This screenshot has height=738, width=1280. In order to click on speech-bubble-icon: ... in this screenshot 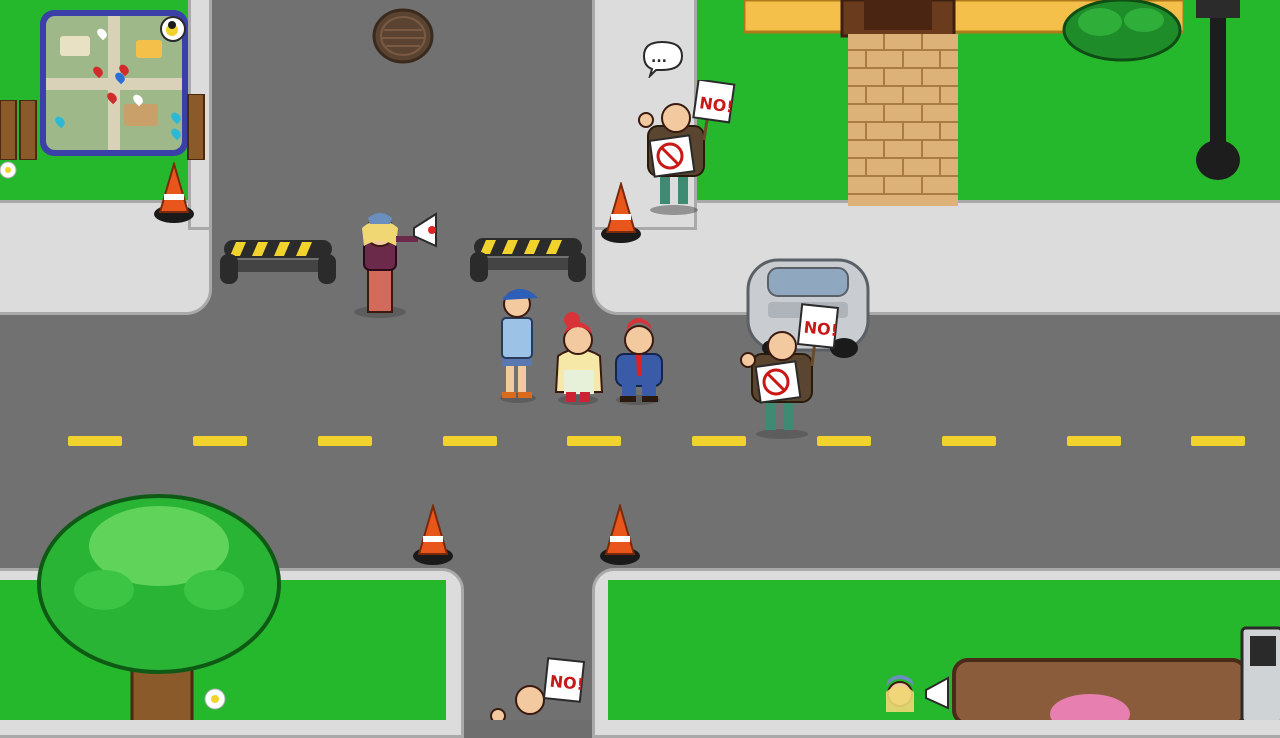, I will do `click(663, 59)`.